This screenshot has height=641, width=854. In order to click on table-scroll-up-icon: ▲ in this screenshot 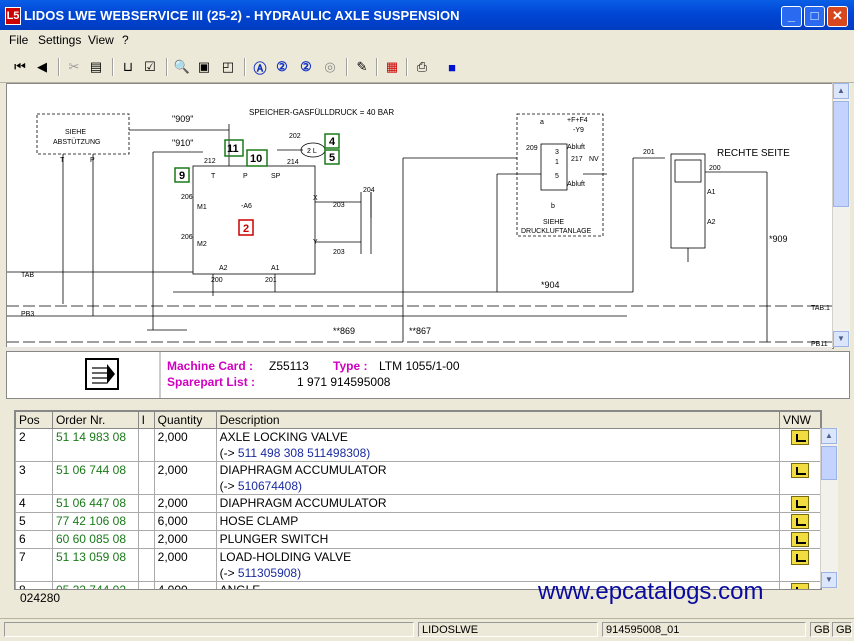, I will do `click(829, 436)`.